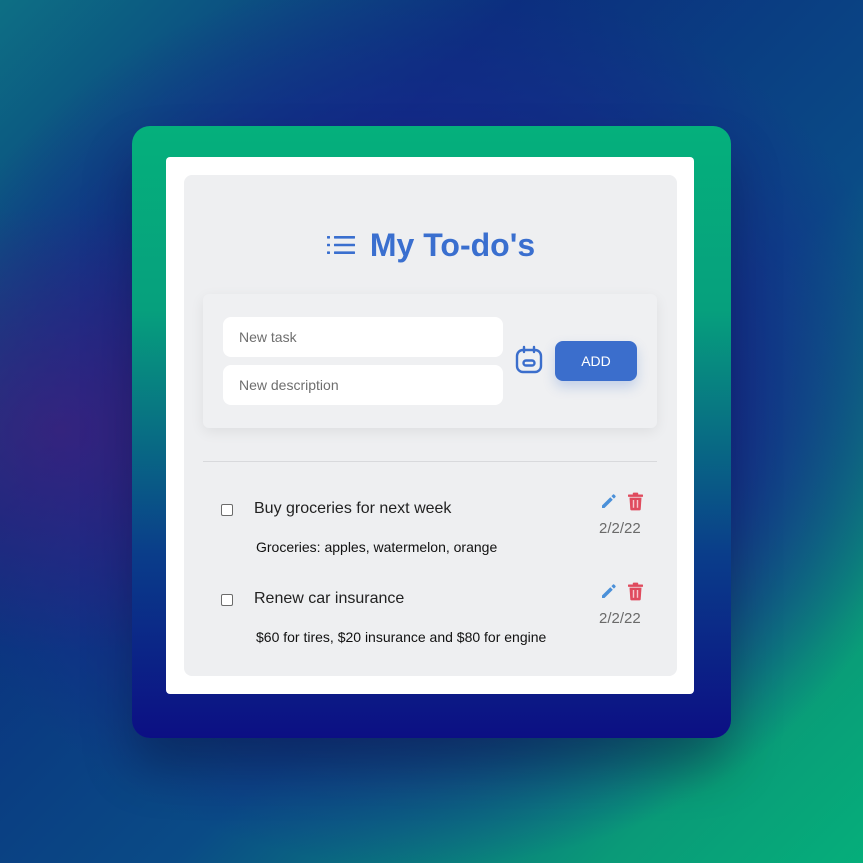  I want to click on calendar-icon, so click(529, 360).